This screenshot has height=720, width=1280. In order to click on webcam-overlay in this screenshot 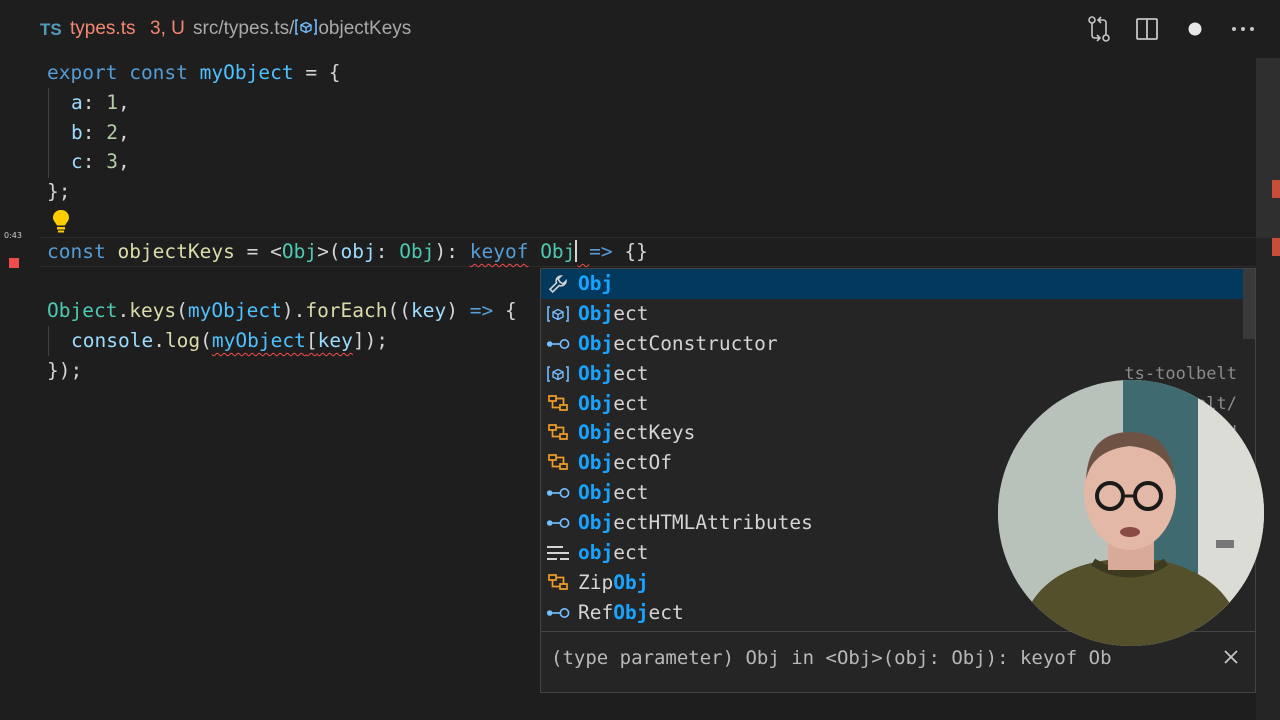, I will do `click(1131, 513)`.